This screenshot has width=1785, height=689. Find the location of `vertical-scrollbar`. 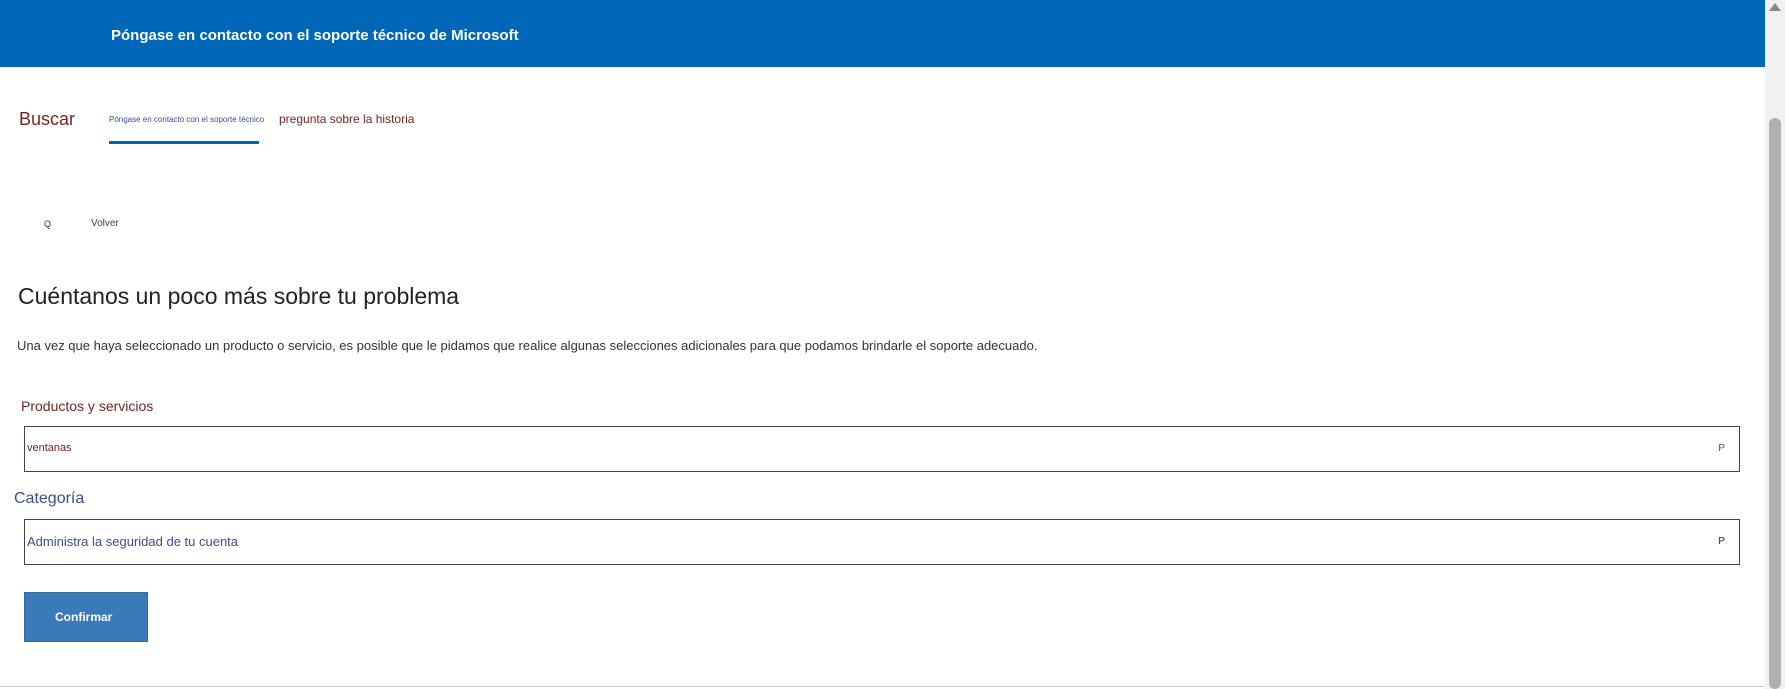

vertical-scrollbar is located at coordinates (1775, 344).